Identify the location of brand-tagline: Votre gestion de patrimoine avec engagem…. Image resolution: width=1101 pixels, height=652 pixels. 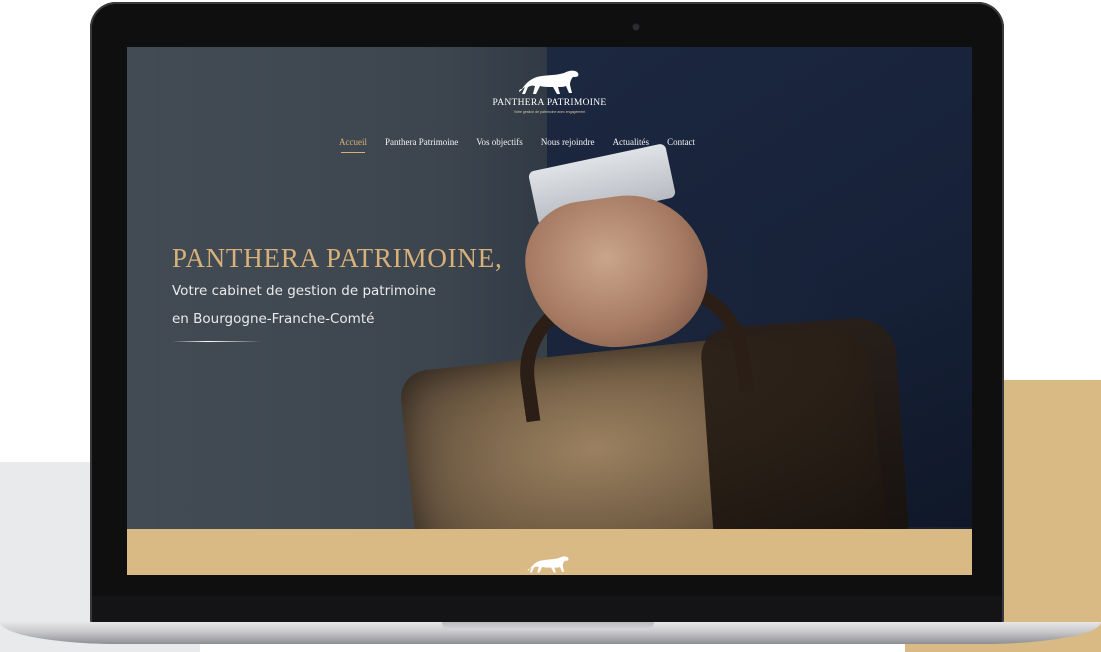
(549, 112).